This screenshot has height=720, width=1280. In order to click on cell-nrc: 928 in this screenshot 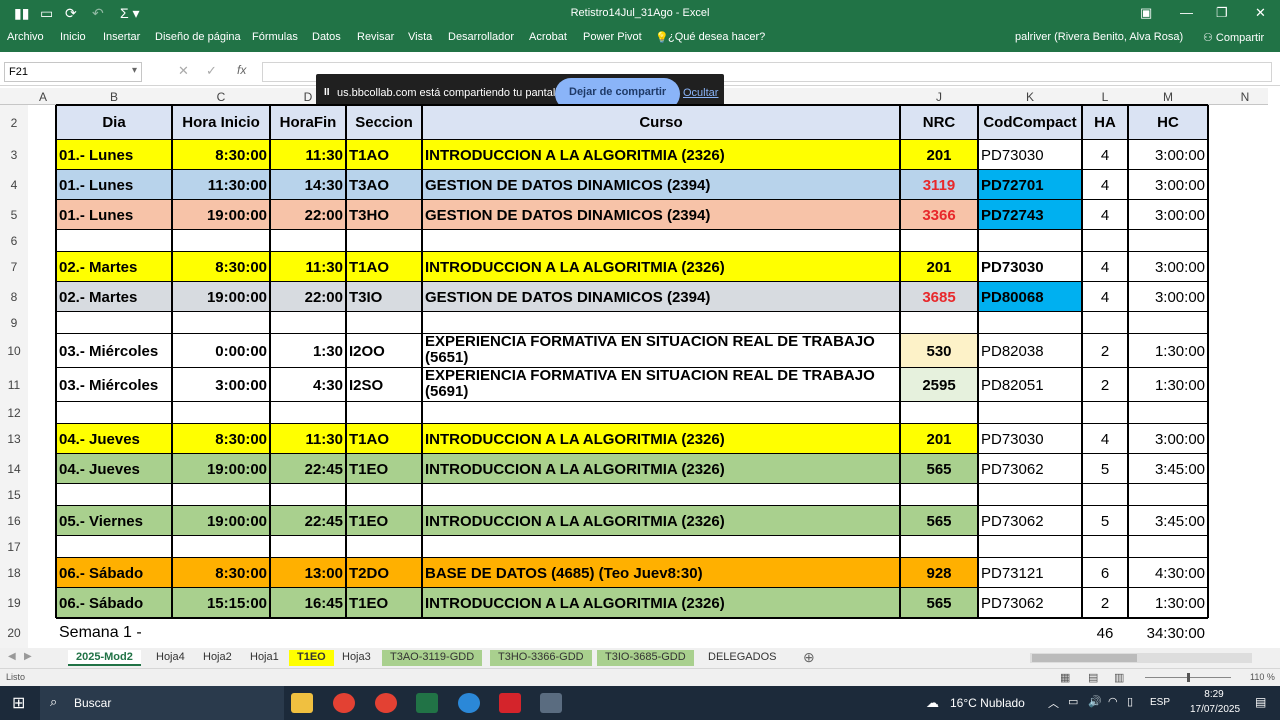, I will do `click(939, 573)`.